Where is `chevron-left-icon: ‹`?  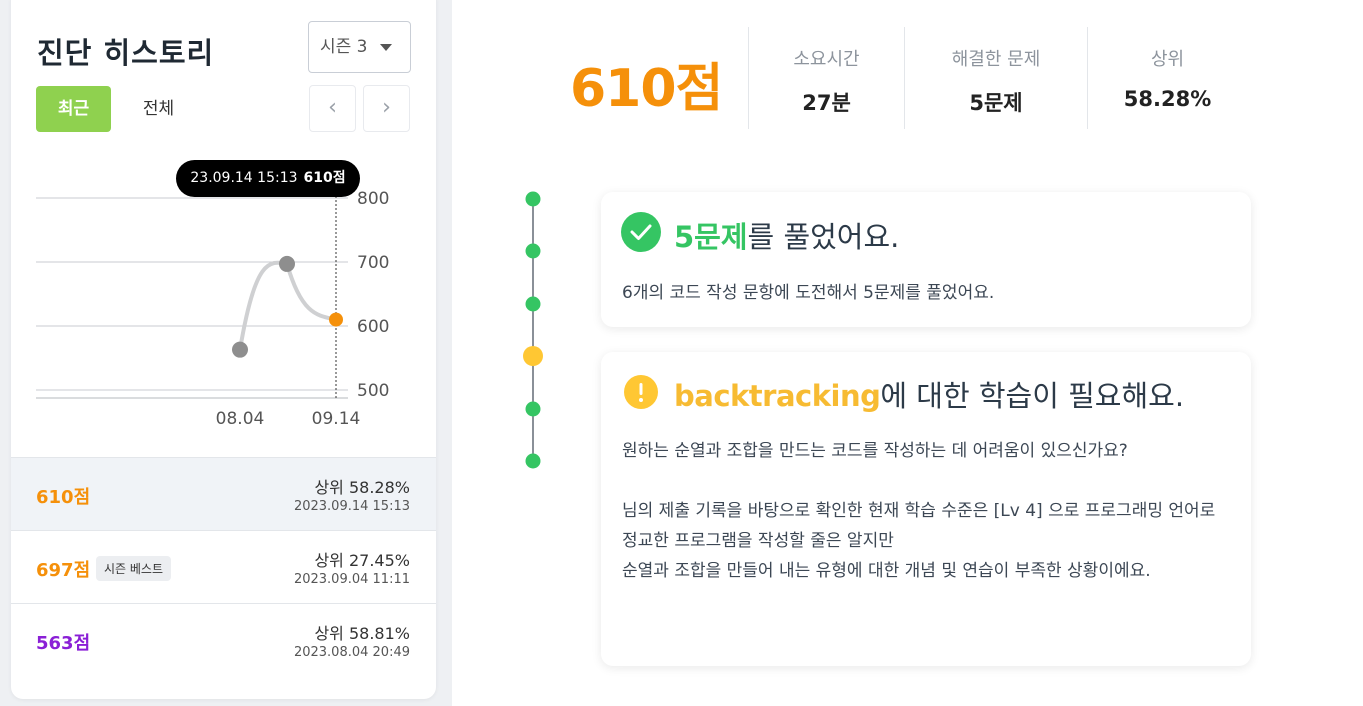 chevron-left-icon: ‹ is located at coordinates (332, 107).